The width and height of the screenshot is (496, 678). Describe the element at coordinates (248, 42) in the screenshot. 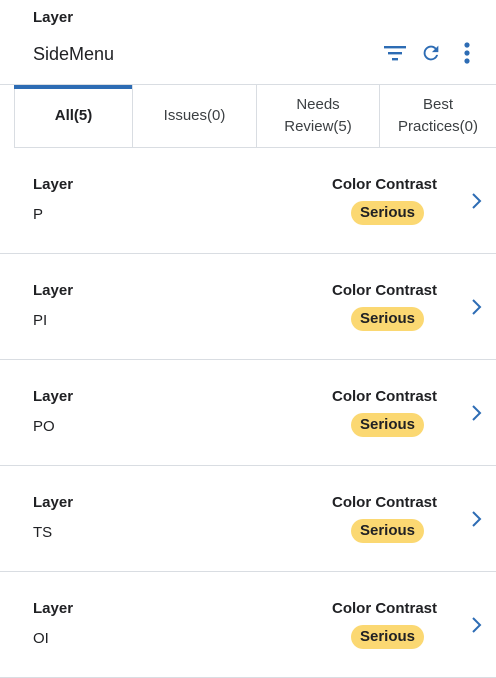

I see `panel-header: Layer SideMenu` at that location.